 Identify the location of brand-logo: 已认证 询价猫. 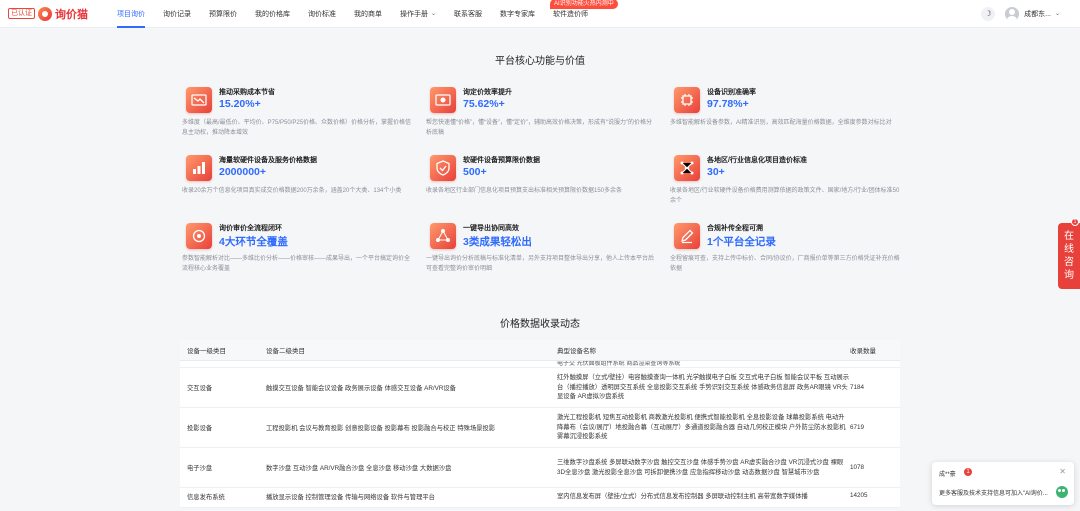
(48, 14).